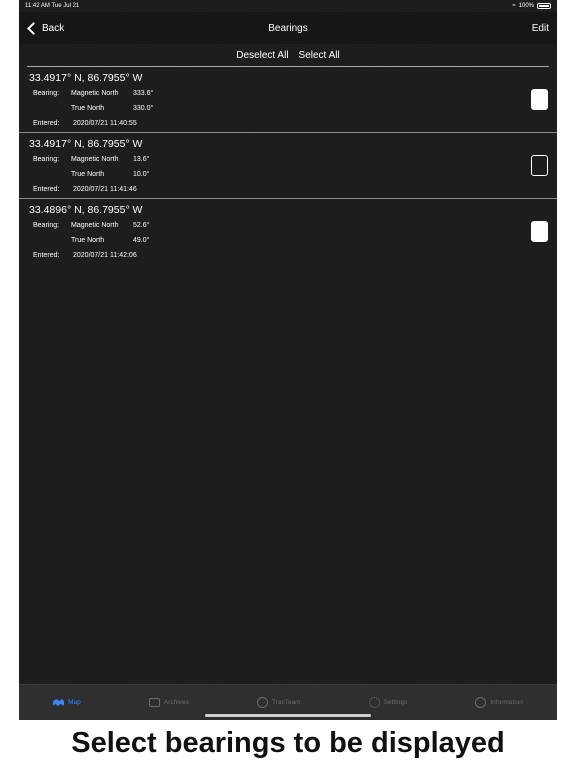  I want to click on bearing-coordinates: 33.4896° N, 86.7955° W, so click(86, 210).